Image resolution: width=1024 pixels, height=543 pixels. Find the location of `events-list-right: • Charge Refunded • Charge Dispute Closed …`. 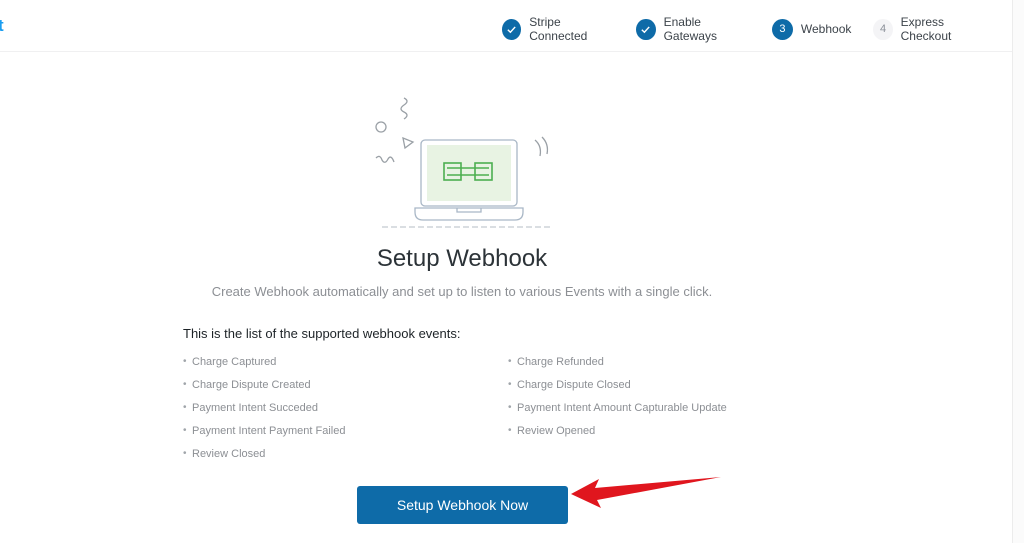

events-list-right: • Charge Refunded • Charge Dispute Closed … is located at coordinates (617, 401).